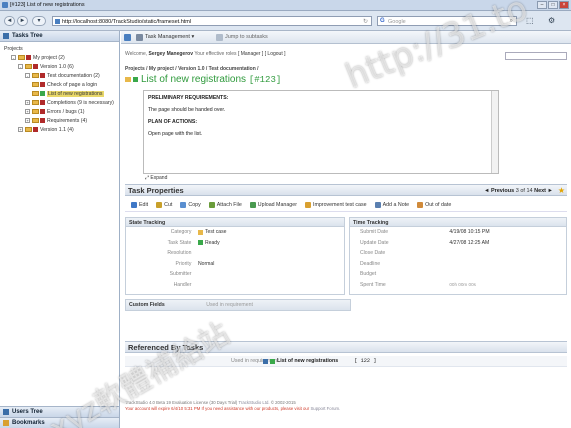  What do you see at coordinates (166, 347) in the screenshot?
I see `referenced-by-tasks-title: Referenced By Tasks` at bounding box center [166, 347].